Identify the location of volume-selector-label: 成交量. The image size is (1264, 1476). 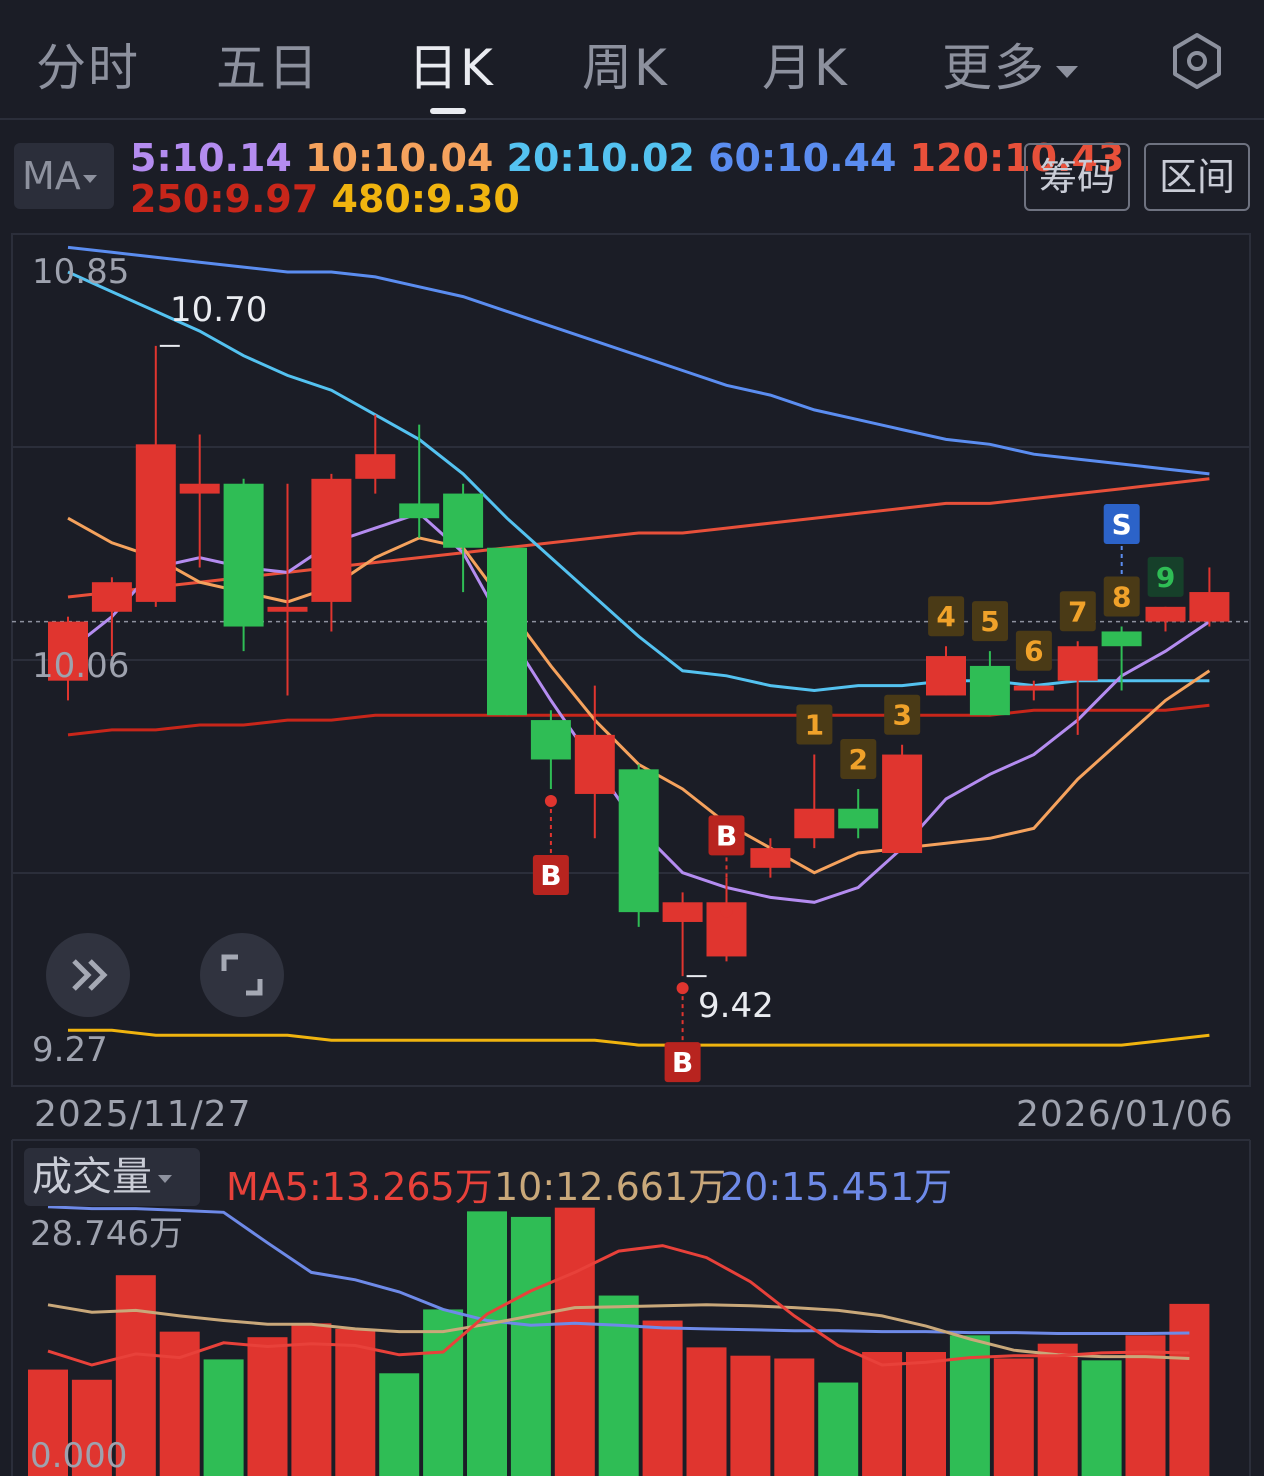
(92, 1177).